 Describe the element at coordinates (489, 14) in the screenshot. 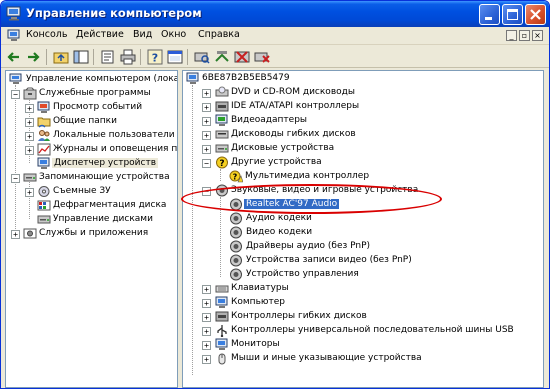

I see `minimize-button` at that location.